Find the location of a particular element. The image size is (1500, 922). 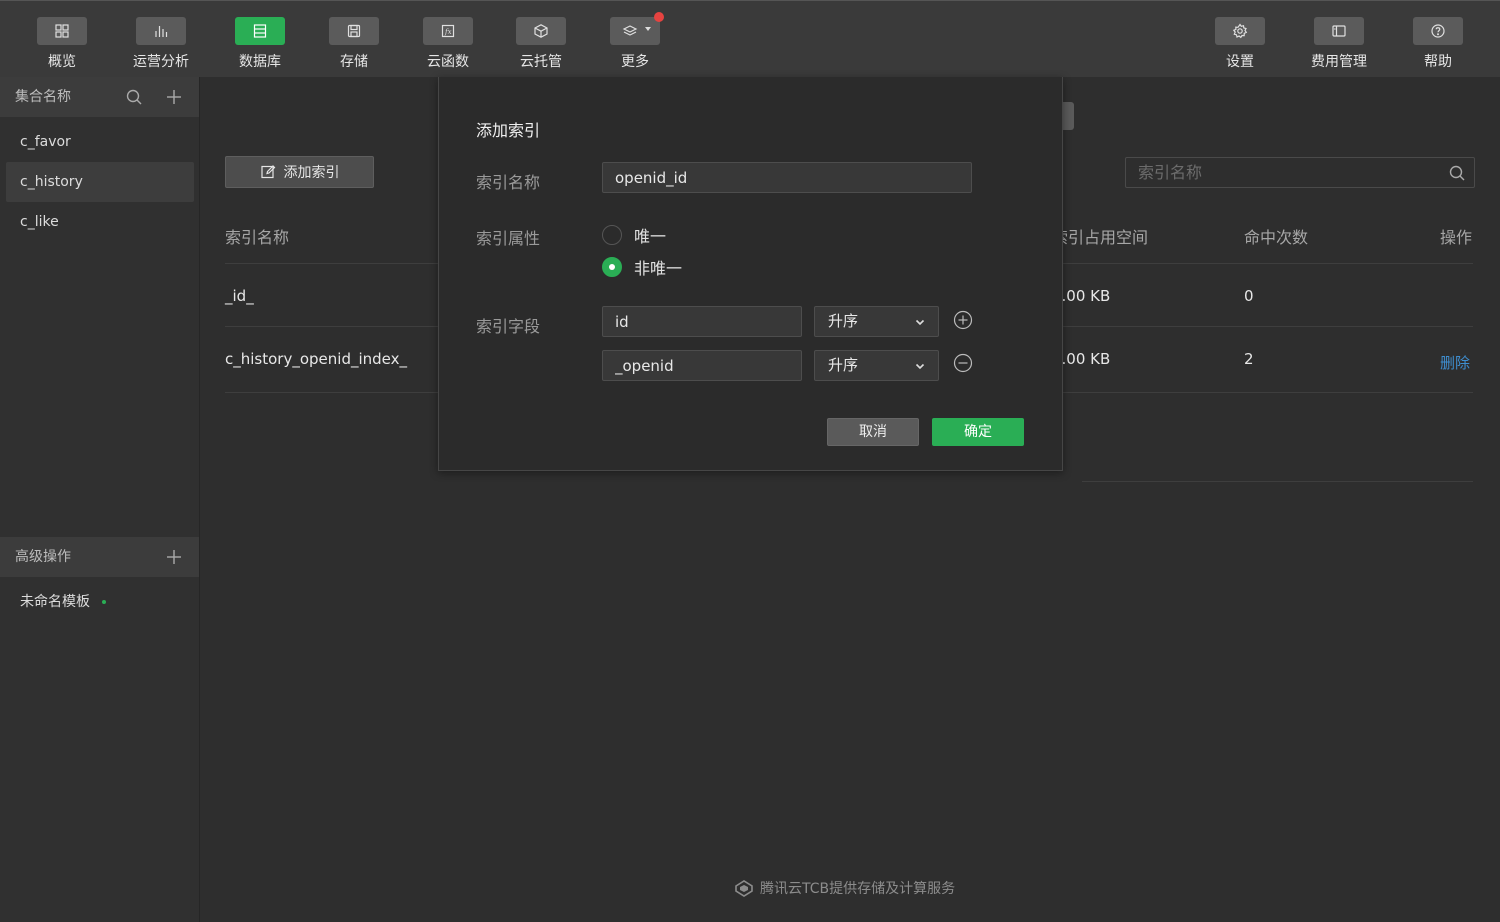

billing-button is located at coordinates (1339, 31).